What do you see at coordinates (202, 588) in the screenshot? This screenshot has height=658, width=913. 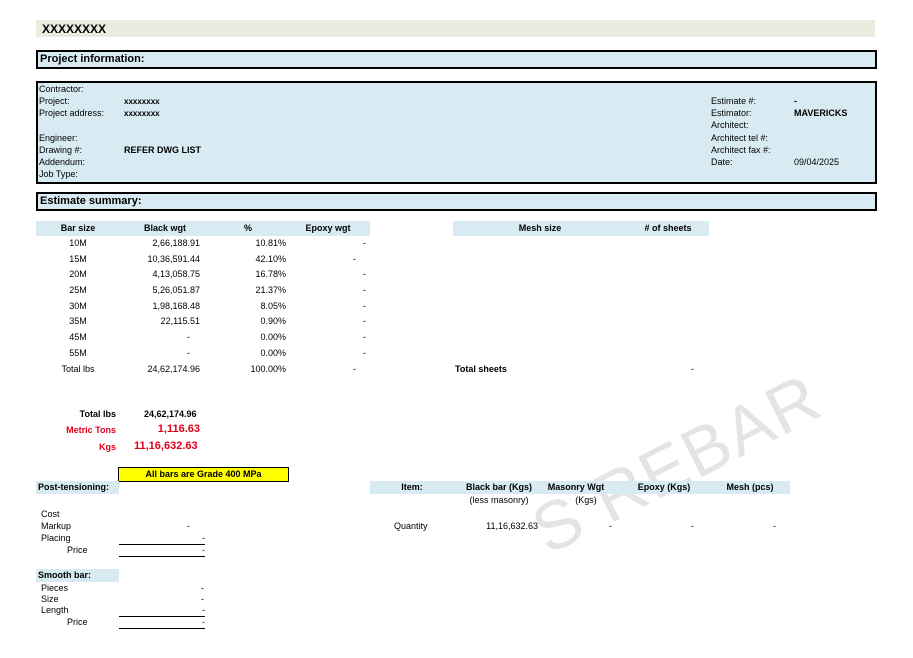 I see `pieces-value: -` at bounding box center [202, 588].